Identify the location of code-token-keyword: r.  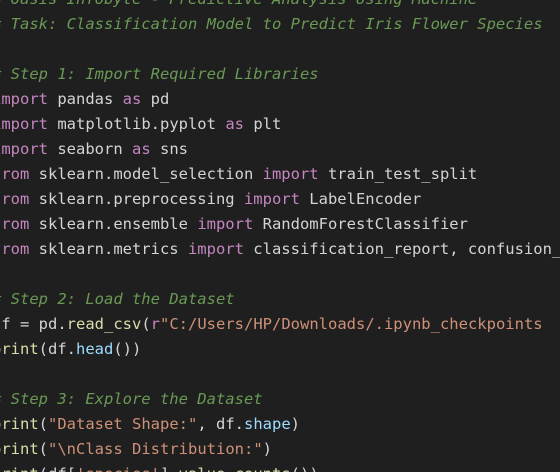
(155, 324).